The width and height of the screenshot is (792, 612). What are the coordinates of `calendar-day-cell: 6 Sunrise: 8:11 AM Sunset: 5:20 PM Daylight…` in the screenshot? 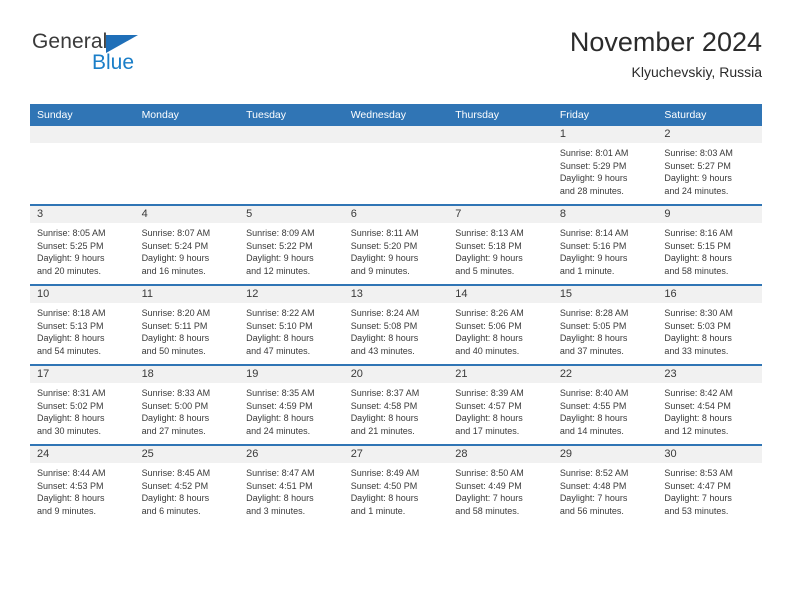 It's located at (396, 244).